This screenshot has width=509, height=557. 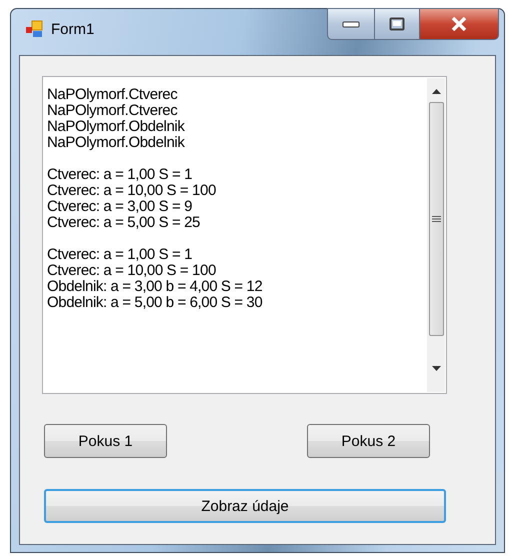 What do you see at coordinates (105, 441) in the screenshot?
I see `button: Pokus 1` at bounding box center [105, 441].